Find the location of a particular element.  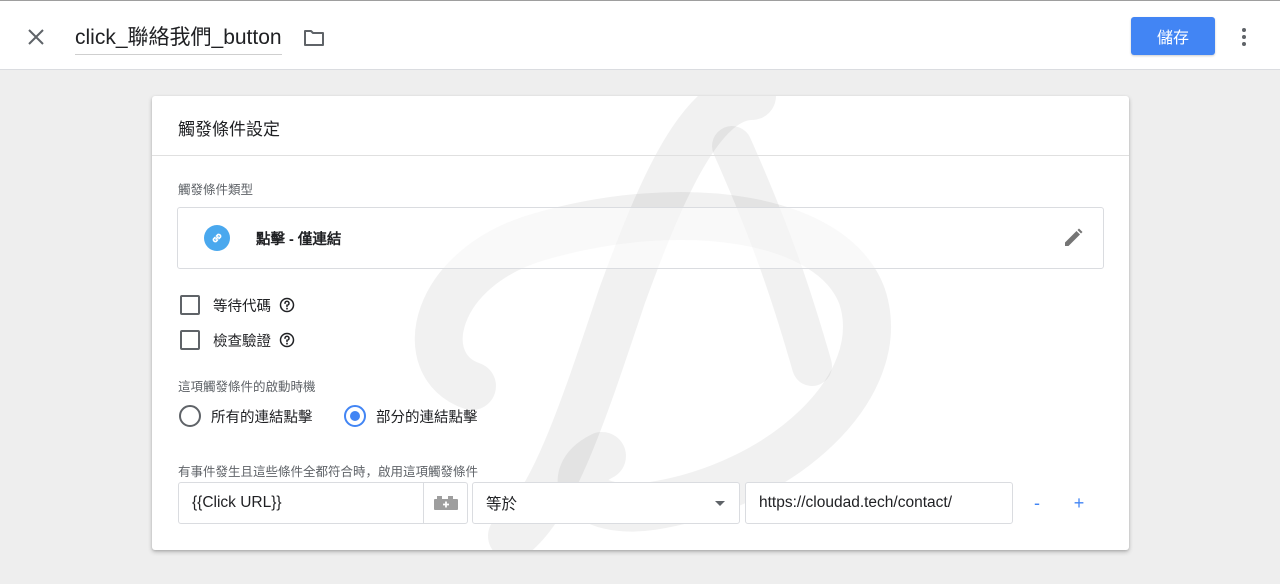

some-link-clicks-radio is located at coordinates (355, 416).